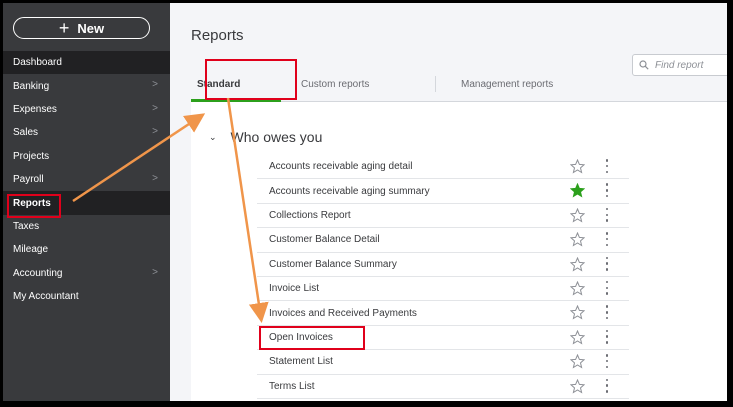 Image resolution: width=733 pixels, height=407 pixels. Describe the element at coordinates (86, 132) in the screenshot. I see `sidebar-item-sales: Sales >` at that location.